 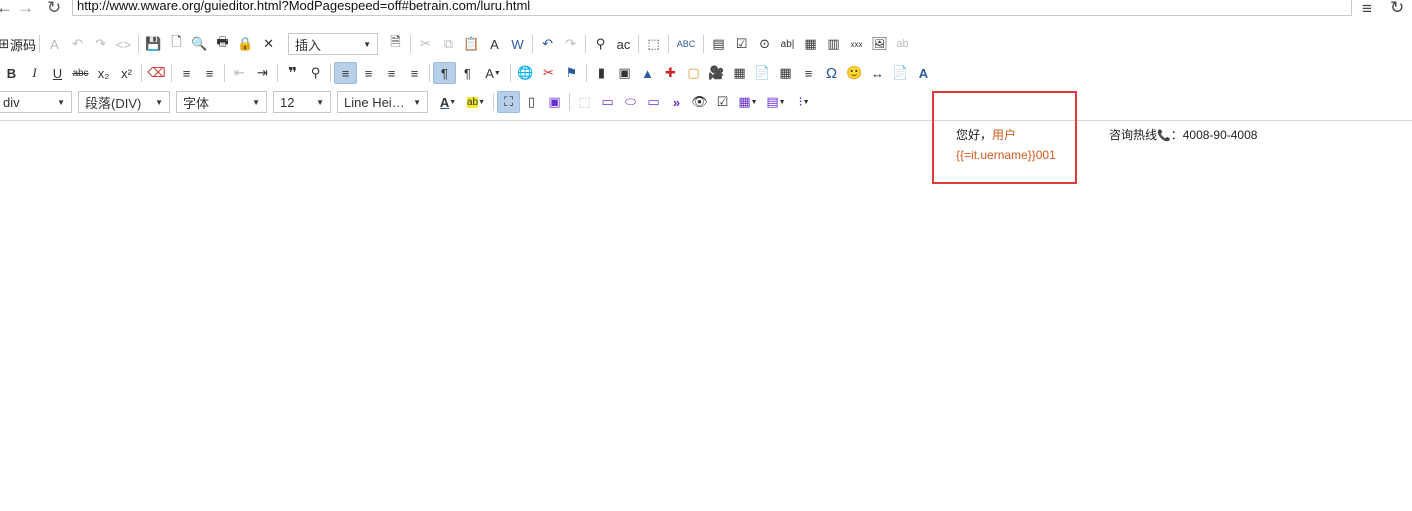 I want to click on language-icon: A ▼, so click(x=493, y=73).